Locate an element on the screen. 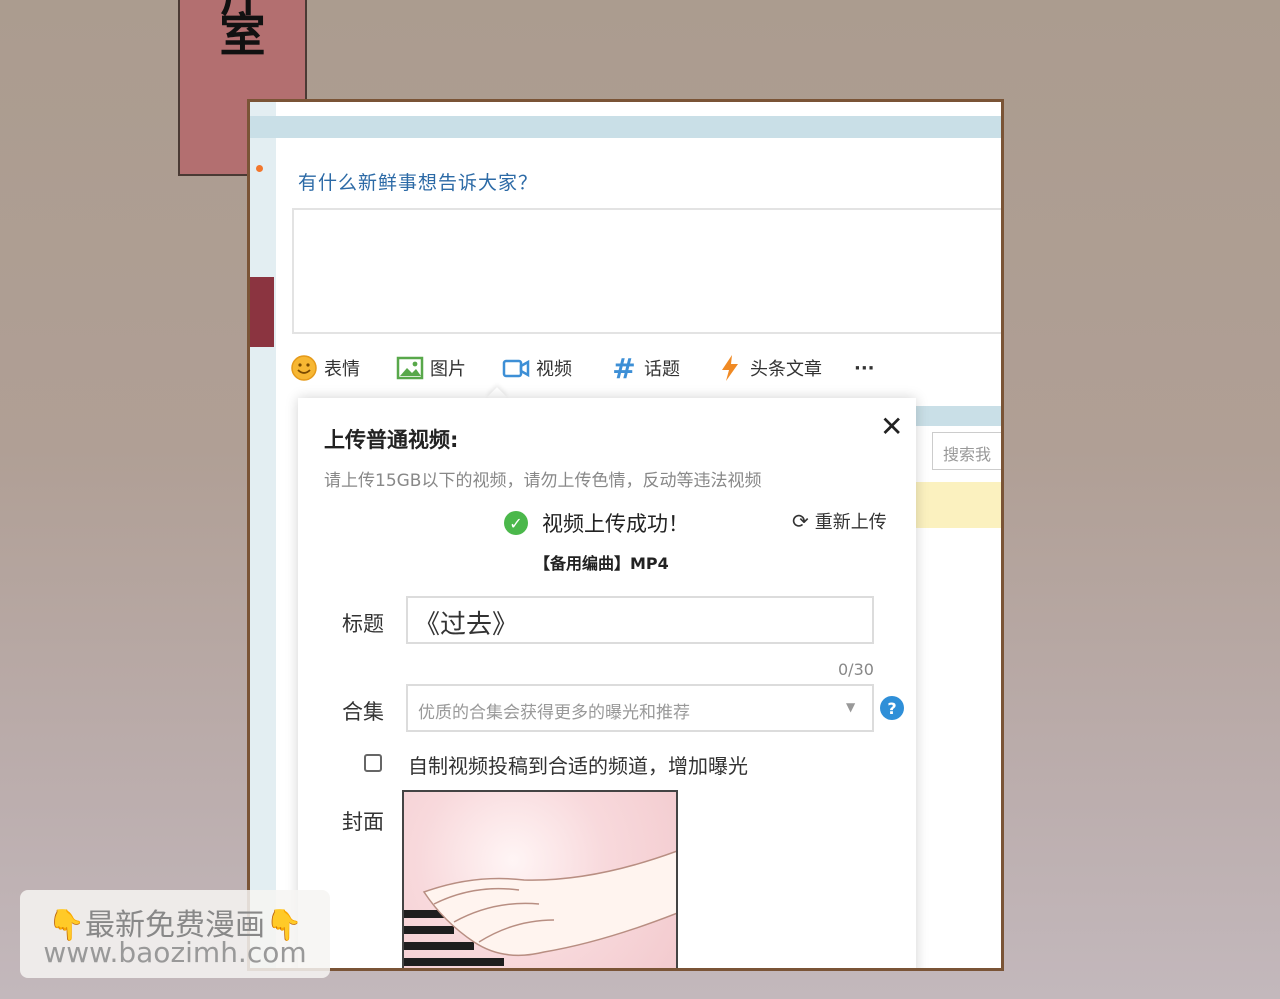 The width and height of the screenshot is (1280, 999). channel-checkbox is located at coordinates (373, 763).